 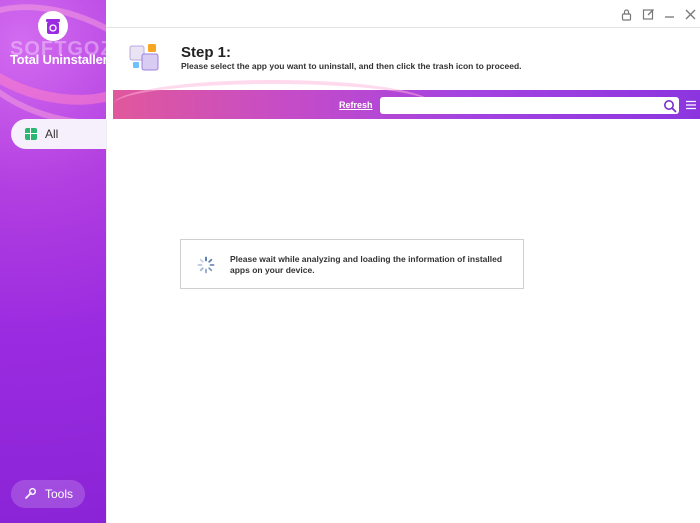 What do you see at coordinates (144, 57) in the screenshot?
I see `app-cleanup-illustration-icon` at bounding box center [144, 57].